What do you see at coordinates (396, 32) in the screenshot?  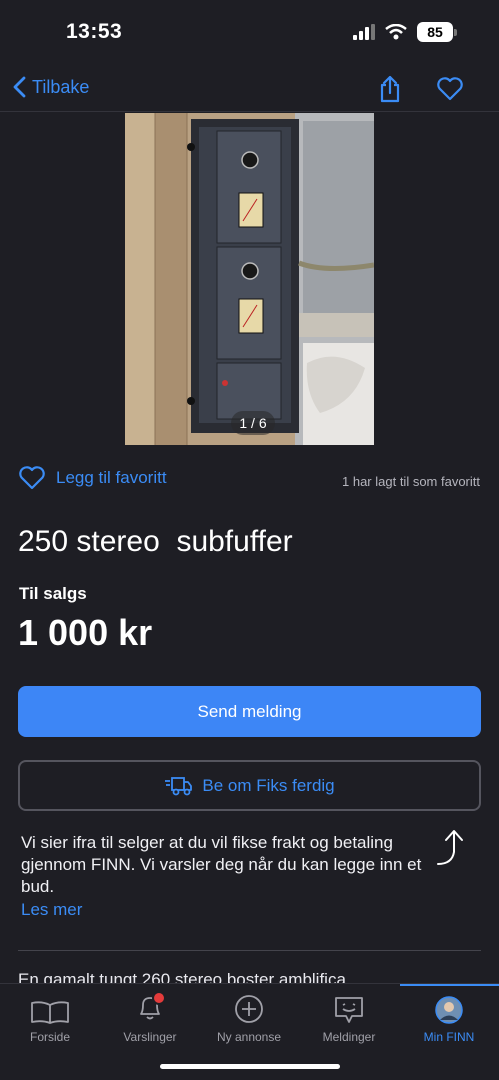 I see `wifi-icon` at bounding box center [396, 32].